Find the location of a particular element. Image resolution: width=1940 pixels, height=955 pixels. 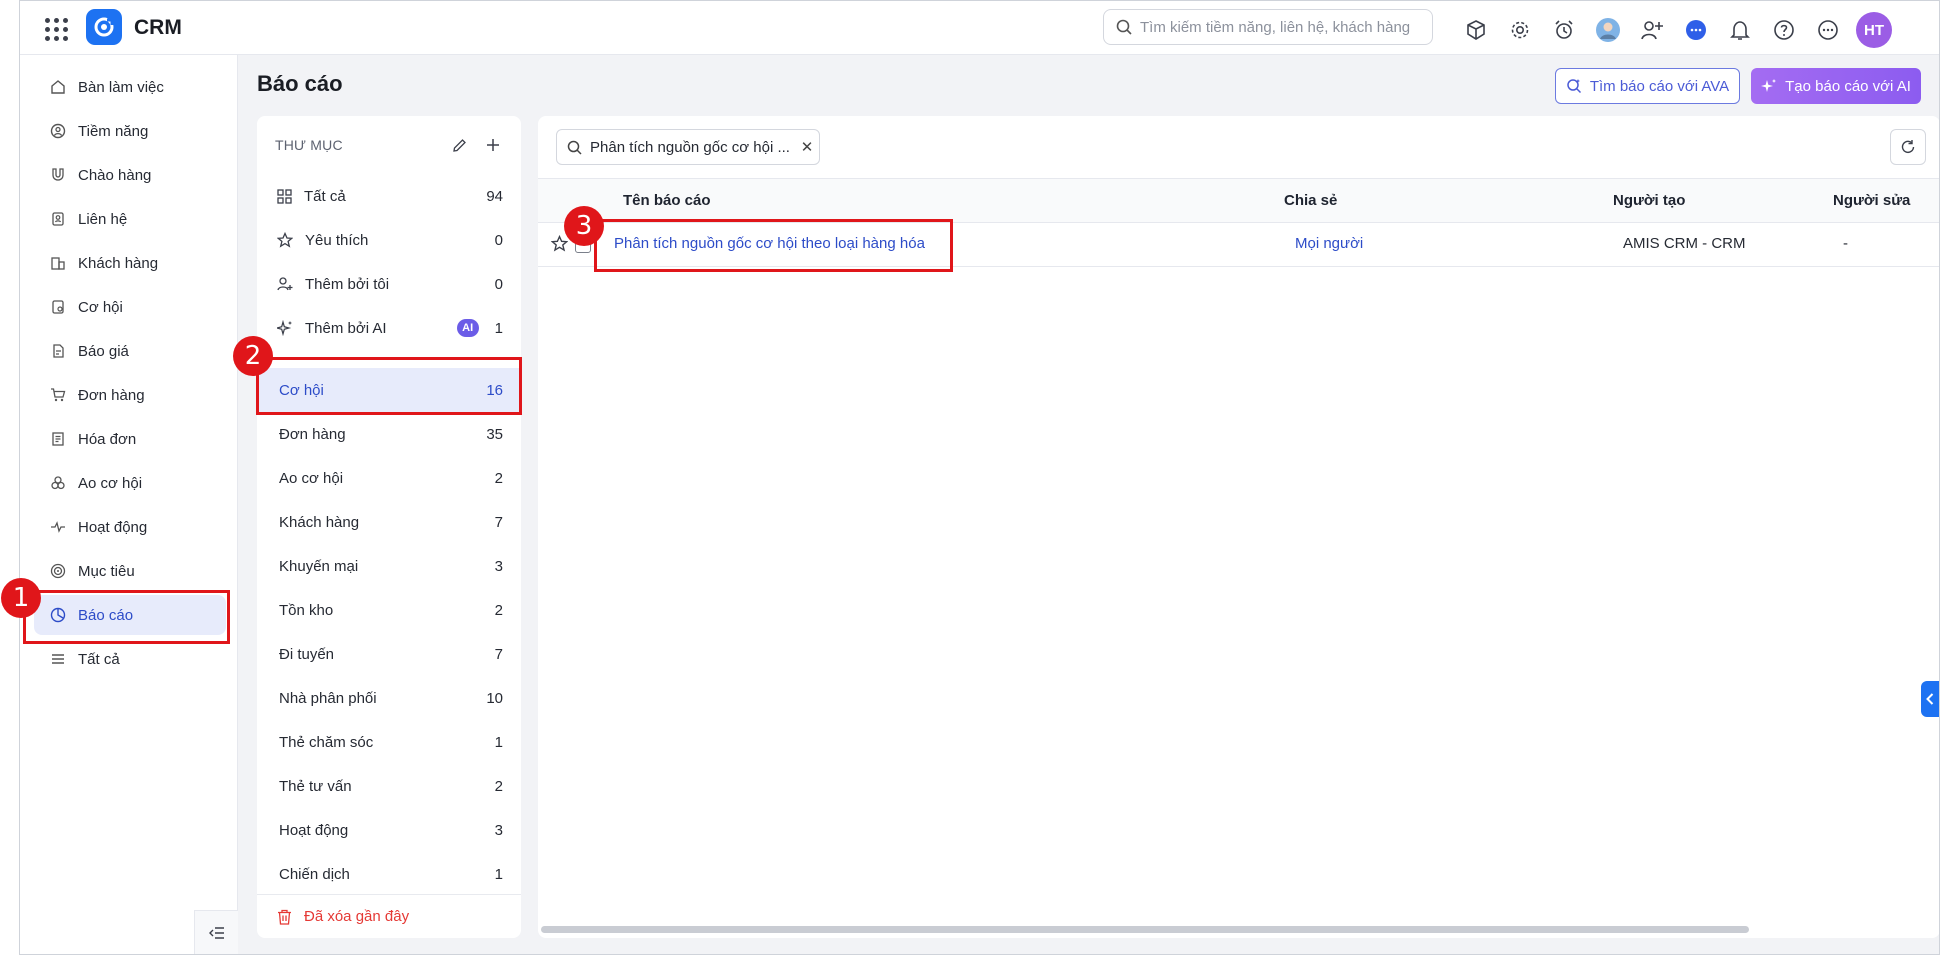

add-folder-button is located at coordinates (493, 145).